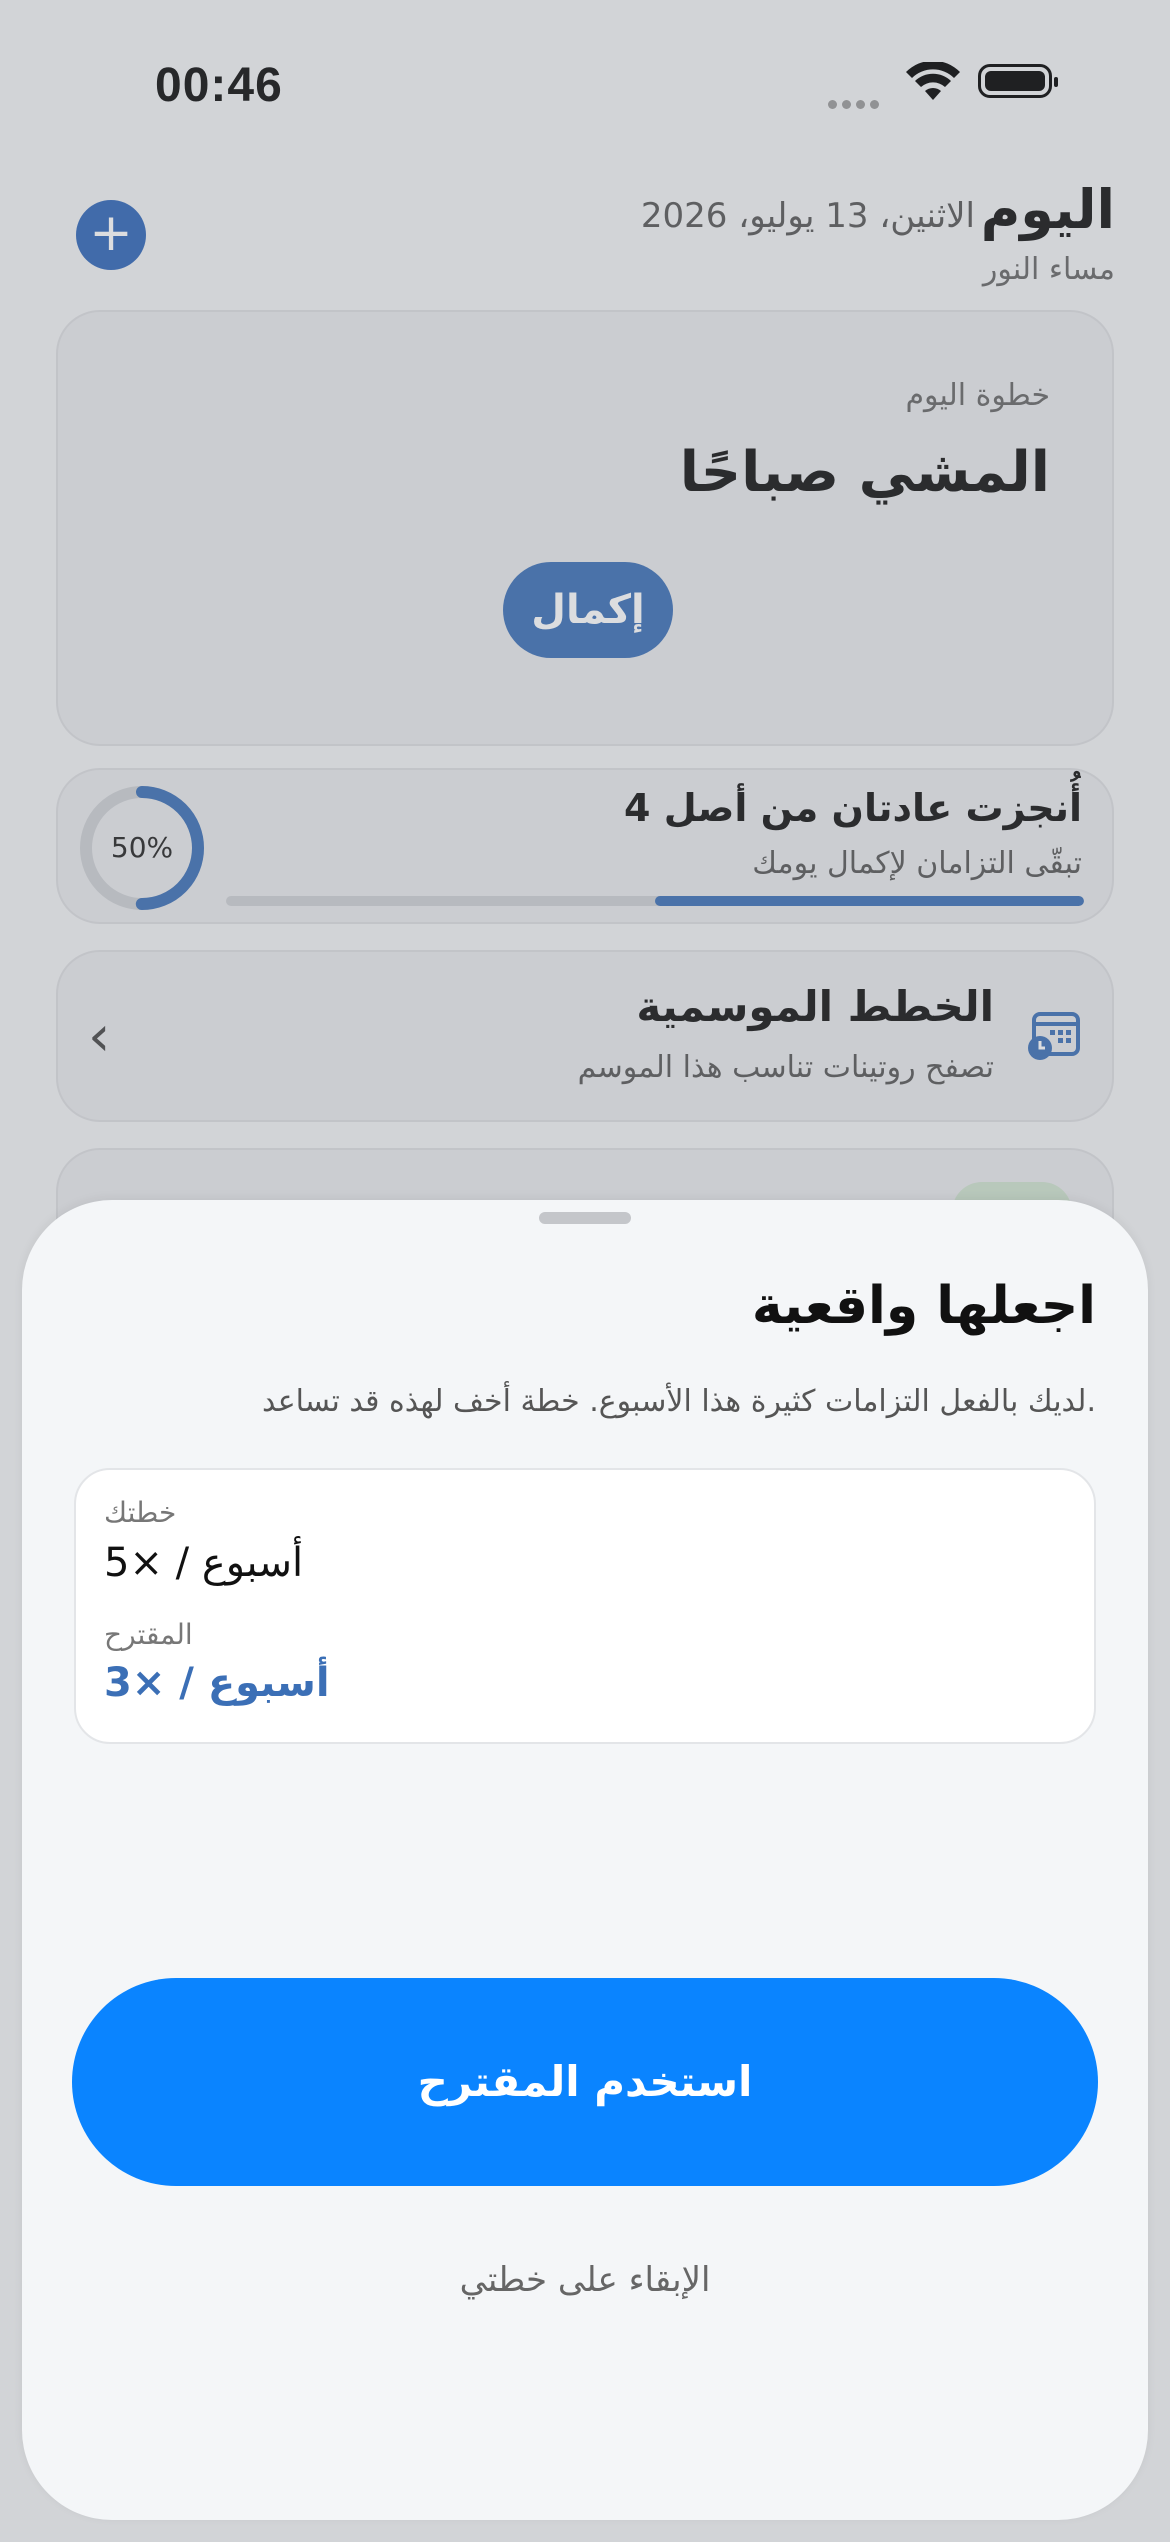 This screenshot has height=2542, width=1170. I want to click on sheet-title: اجعلها واقعية, so click(923, 1306).